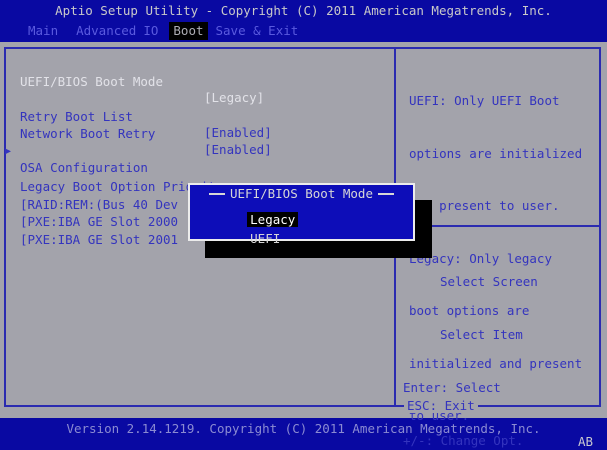  What do you see at coordinates (196, 81) in the screenshot?
I see `setting-row-boot-mode: UEFI/BIOS Boot Mode [Legacy]` at bounding box center [196, 81].